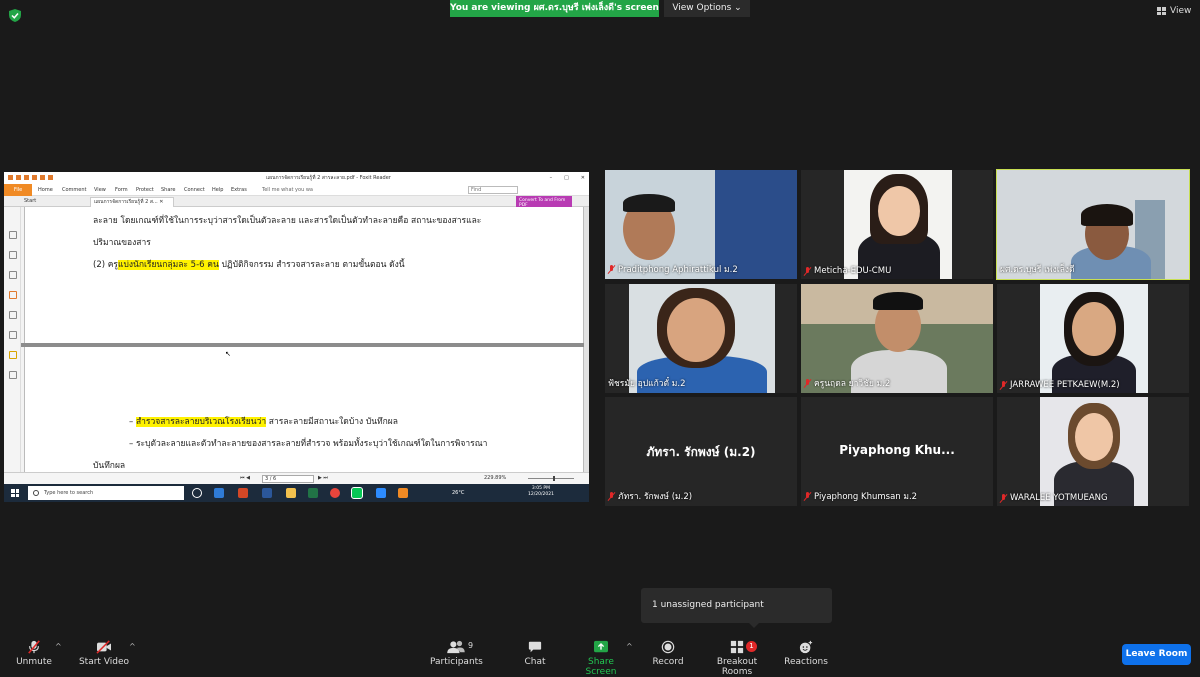 The height and width of the screenshot is (677, 1200). Describe the element at coordinates (495, 478) in the screenshot. I see `zoom-level: 229.89%` at that location.